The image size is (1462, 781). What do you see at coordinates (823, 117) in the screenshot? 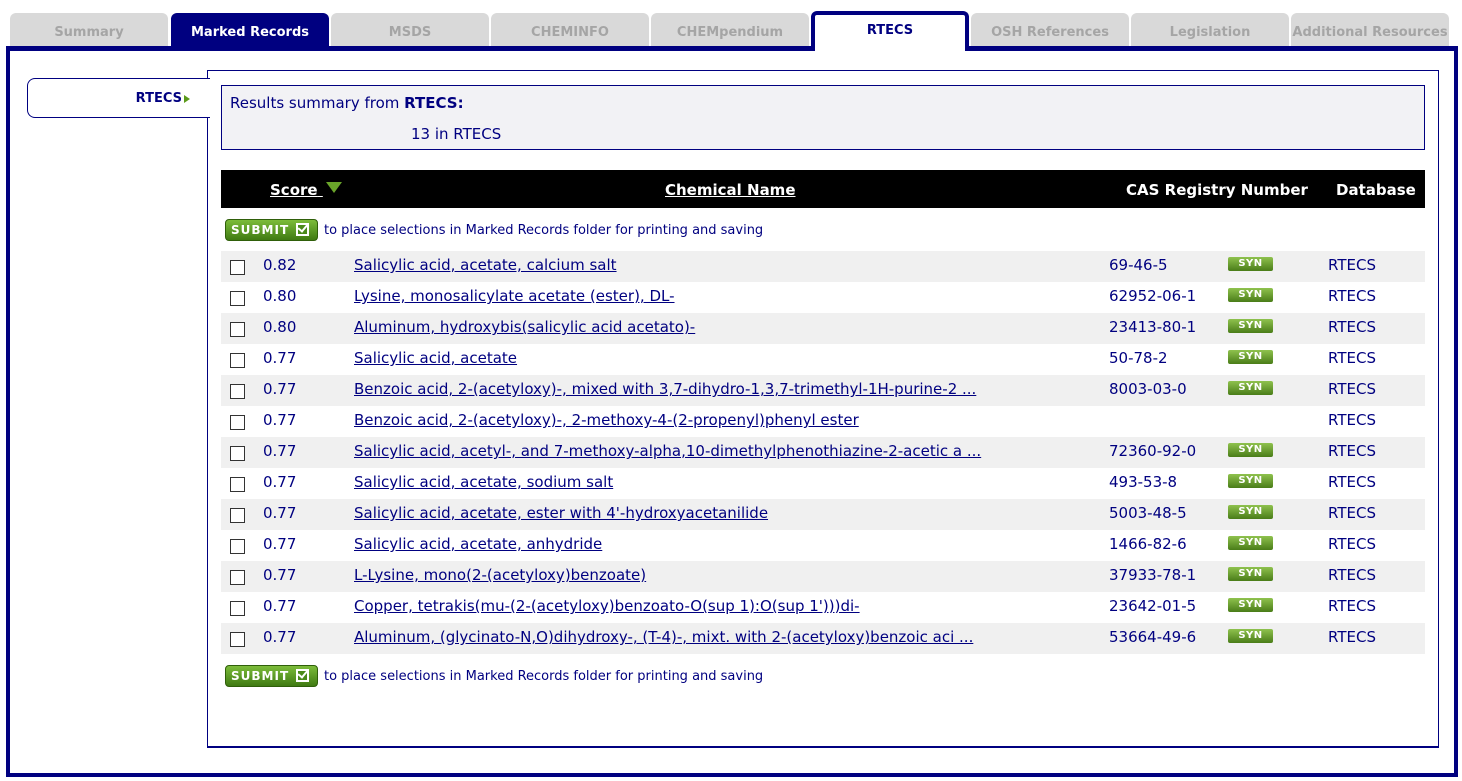
I see `results-summary: Results summary from RTECS: 13 in RTECS` at bounding box center [823, 117].